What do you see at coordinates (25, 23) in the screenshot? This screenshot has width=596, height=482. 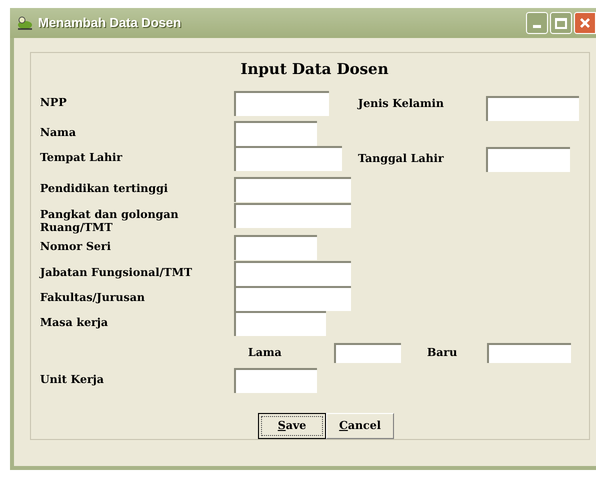 I see `app-icon` at bounding box center [25, 23].